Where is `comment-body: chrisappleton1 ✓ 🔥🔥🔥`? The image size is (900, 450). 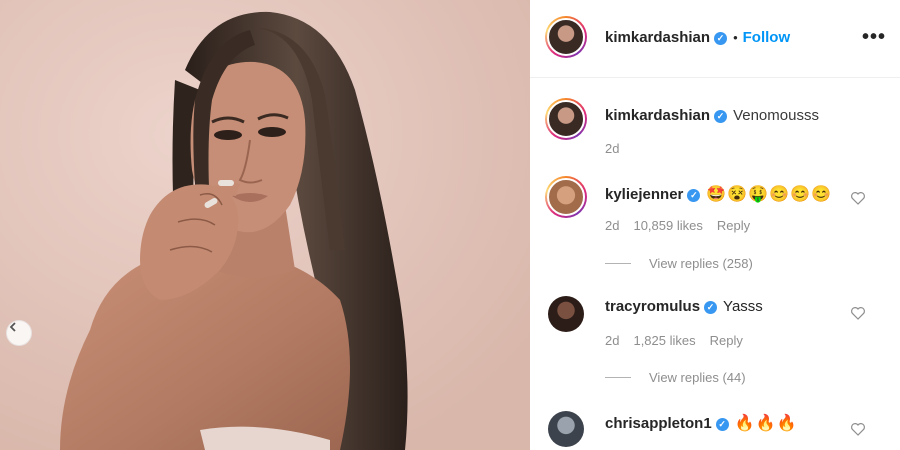
comment-body: chrisappleton1 ✓ 🔥🔥🔥 is located at coordinates (701, 423).